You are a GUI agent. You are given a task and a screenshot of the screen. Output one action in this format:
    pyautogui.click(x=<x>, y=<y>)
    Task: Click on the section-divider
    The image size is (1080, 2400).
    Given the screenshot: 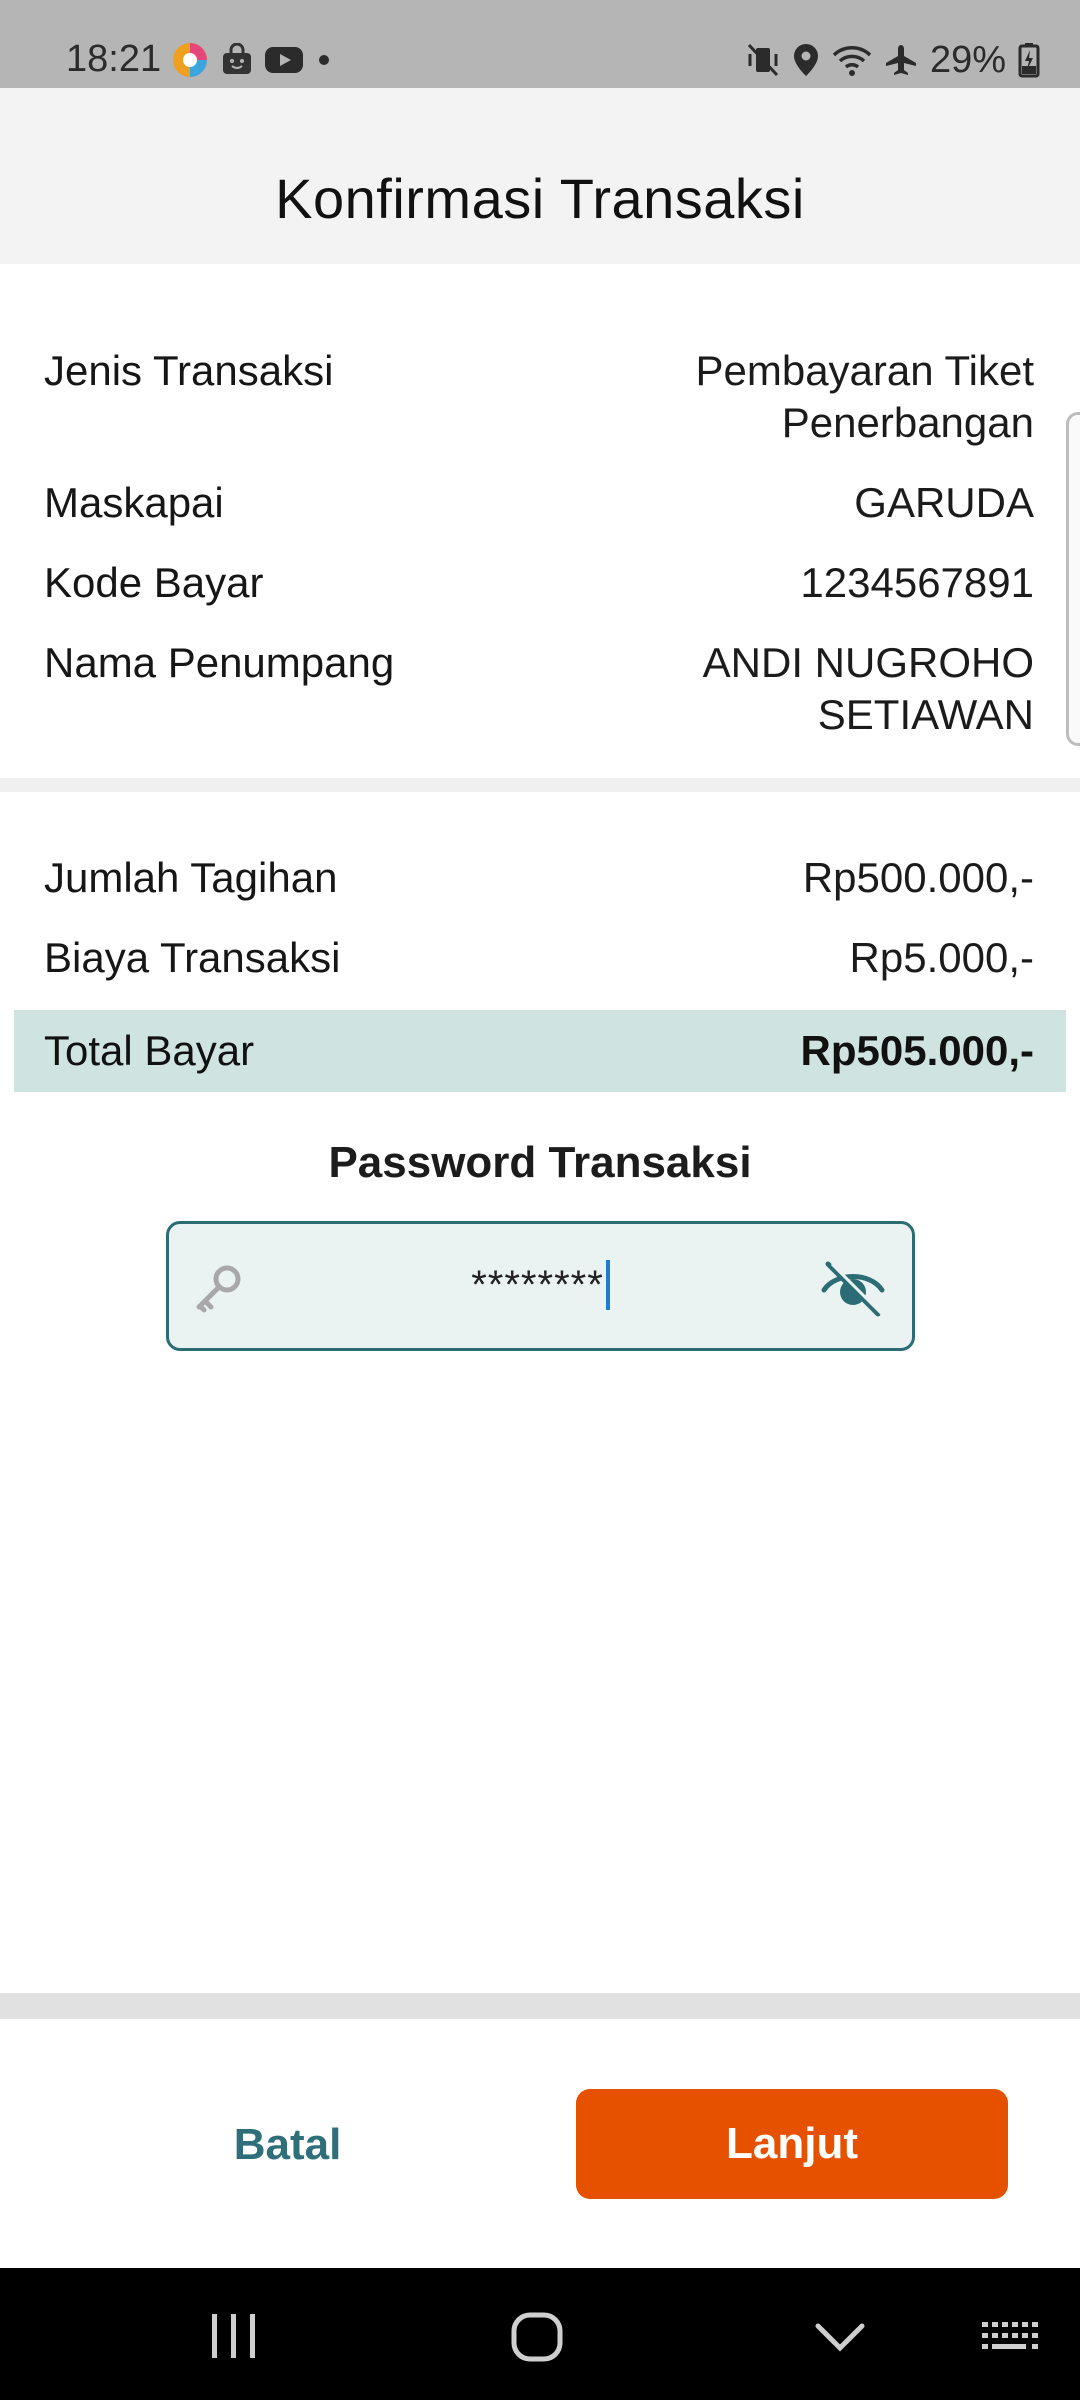 What is the action you would take?
    pyautogui.click(x=540, y=785)
    